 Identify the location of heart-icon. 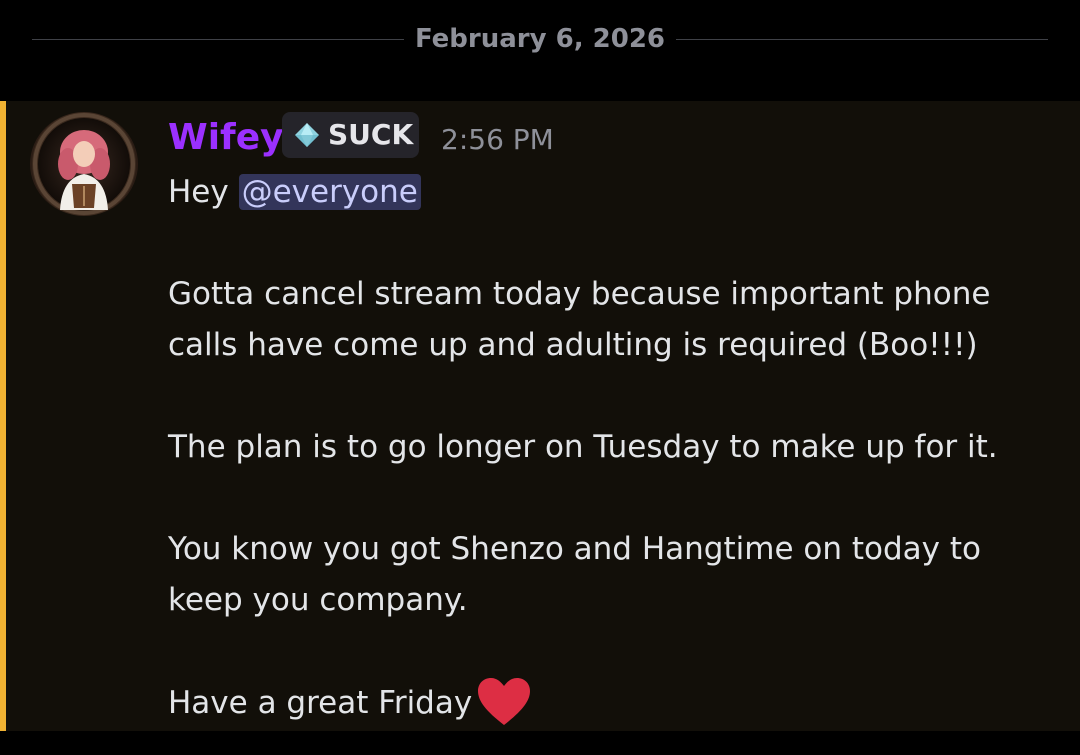
(504, 701).